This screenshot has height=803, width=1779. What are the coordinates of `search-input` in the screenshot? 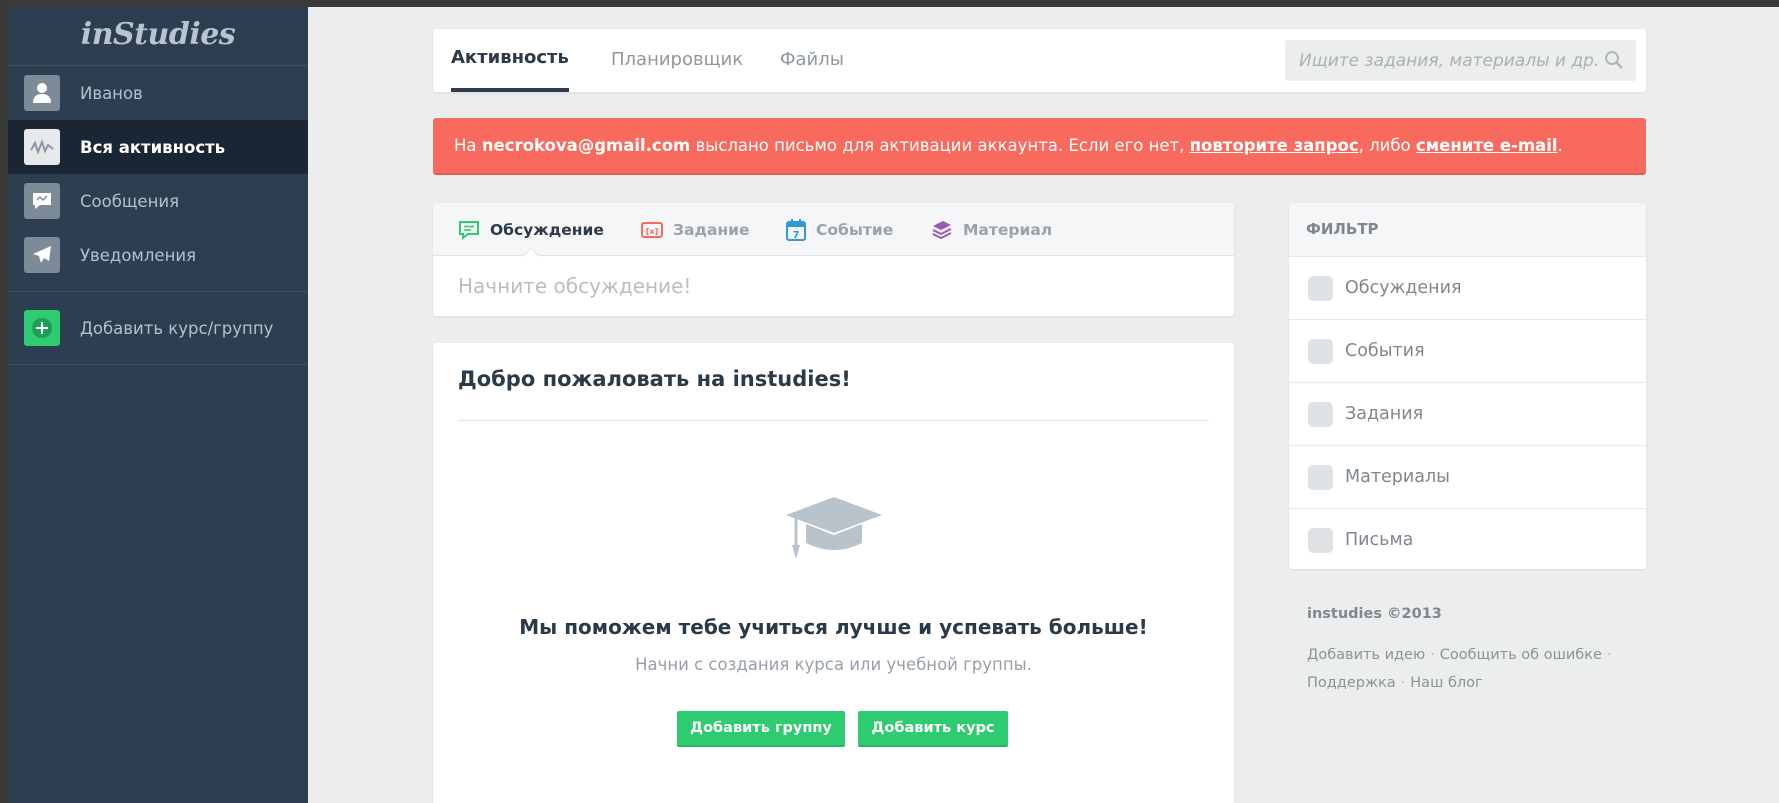 It's located at (1460, 60).